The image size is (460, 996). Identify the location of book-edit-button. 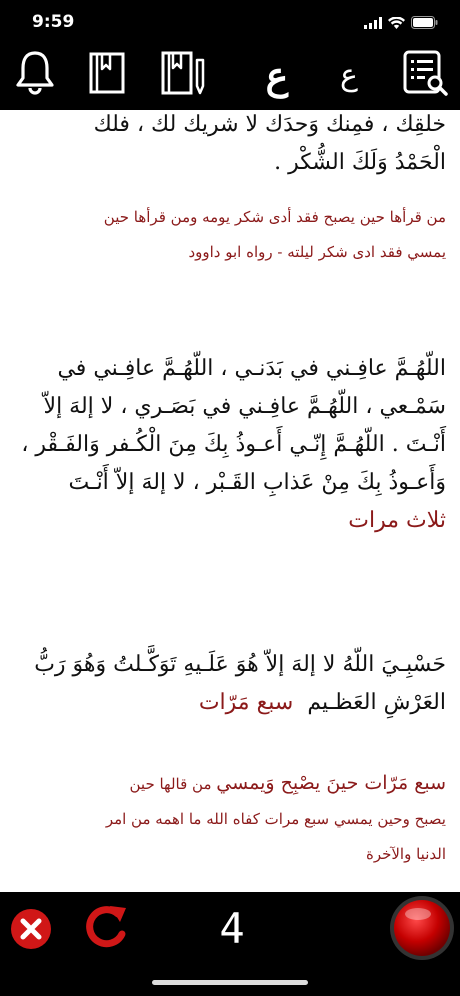
(183, 75).